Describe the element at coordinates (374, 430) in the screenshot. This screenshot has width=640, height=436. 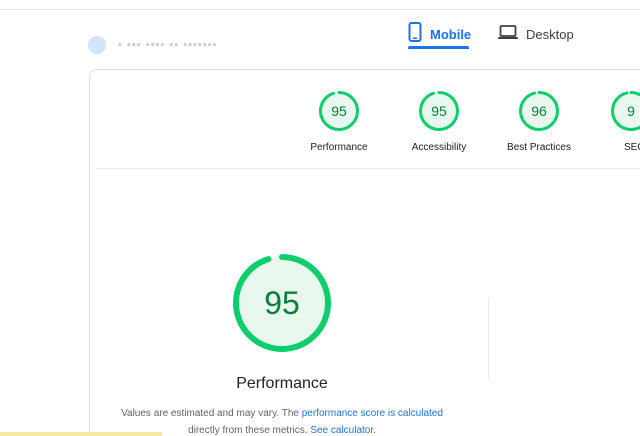
I see `desc-text: .` at that location.